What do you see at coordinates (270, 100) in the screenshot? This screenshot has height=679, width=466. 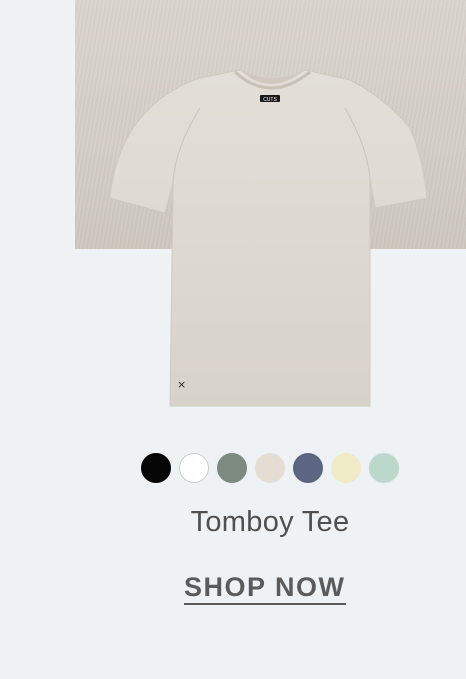 I see `brand-label: CUTS` at bounding box center [270, 100].